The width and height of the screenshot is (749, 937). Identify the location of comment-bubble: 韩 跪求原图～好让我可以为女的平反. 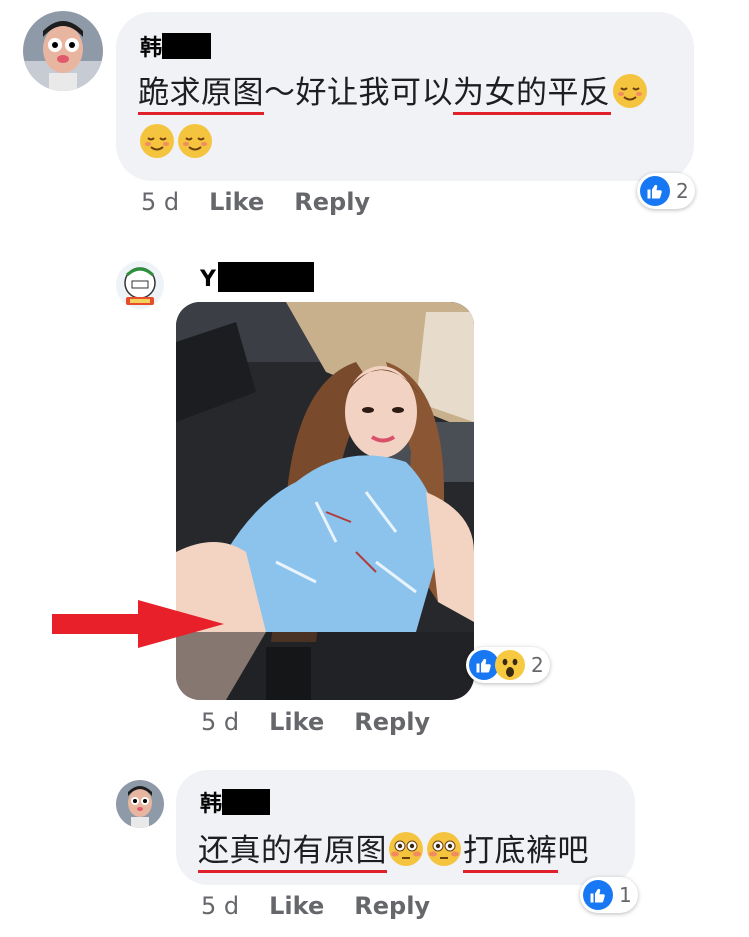
(405, 96).